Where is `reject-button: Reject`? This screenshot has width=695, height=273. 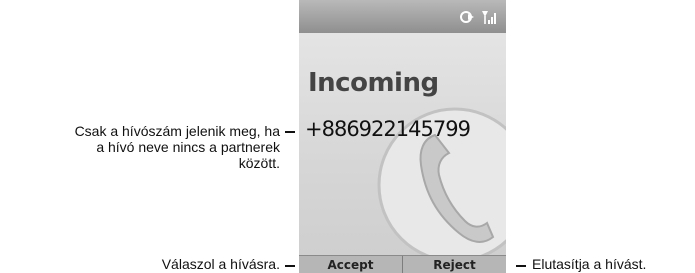 reject-button: Reject is located at coordinates (454, 264).